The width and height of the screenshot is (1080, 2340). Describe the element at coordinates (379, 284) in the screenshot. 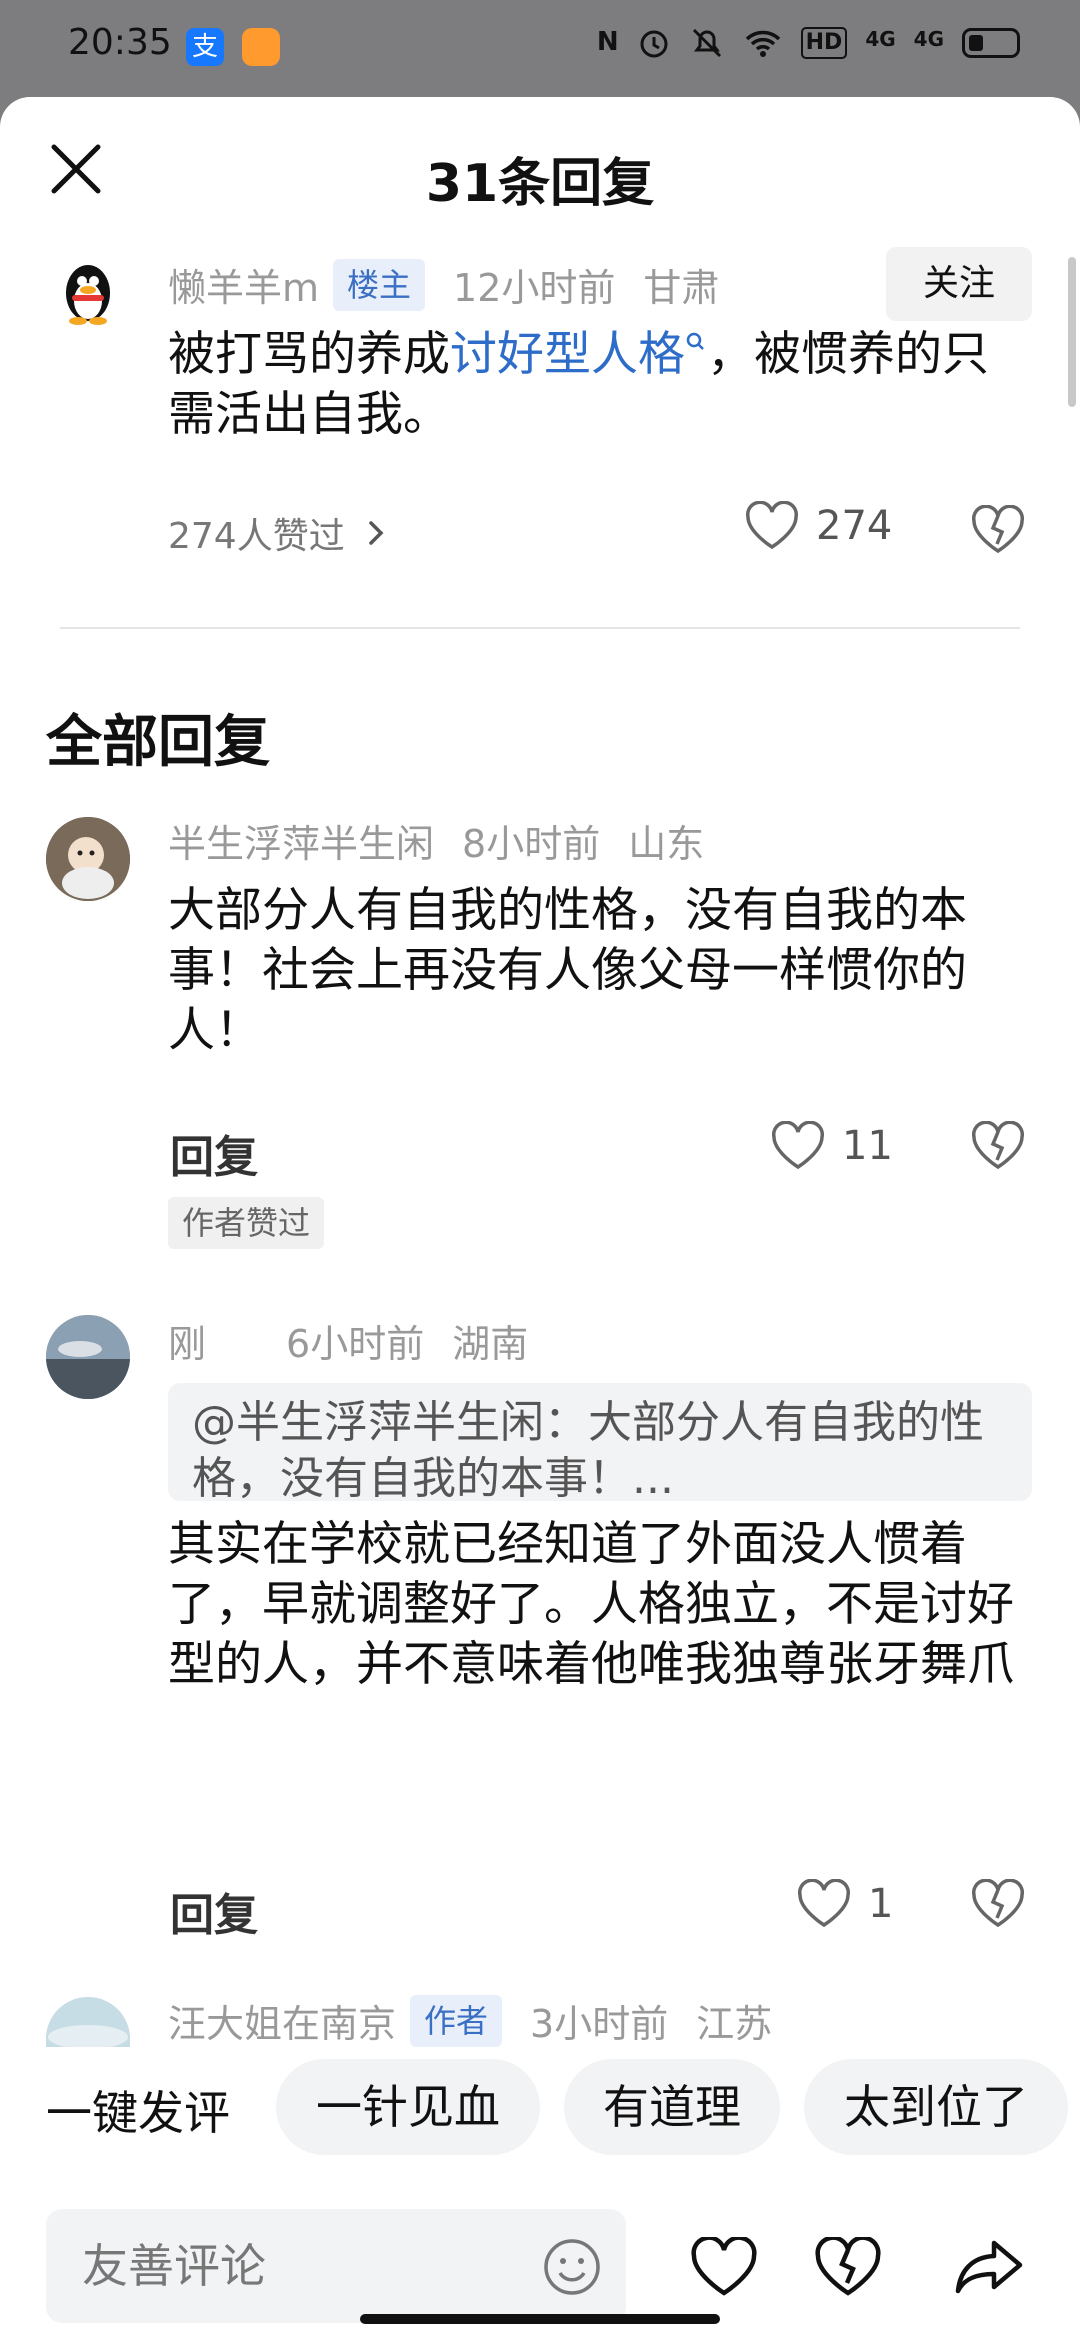

I see `op-badge: 楼主` at that location.